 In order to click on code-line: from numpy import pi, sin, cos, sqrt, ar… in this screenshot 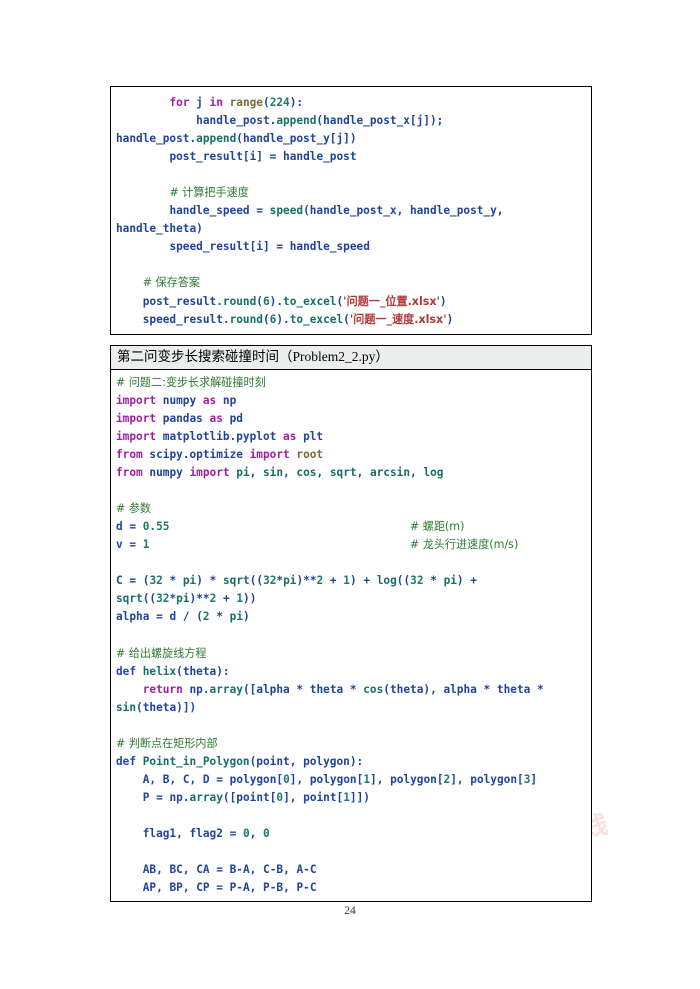, I will do `click(280, 473)`.